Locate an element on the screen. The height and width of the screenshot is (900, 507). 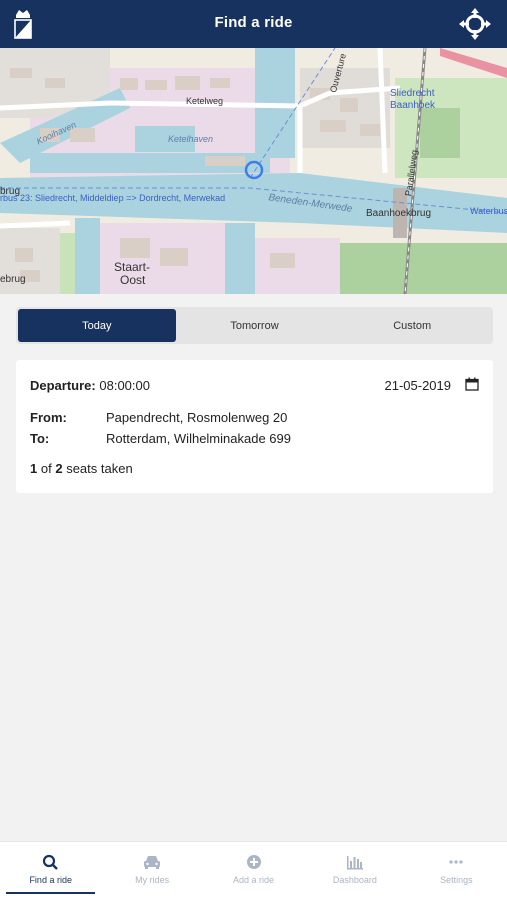
plus-circle-icon is located at coordinates (253, 862).